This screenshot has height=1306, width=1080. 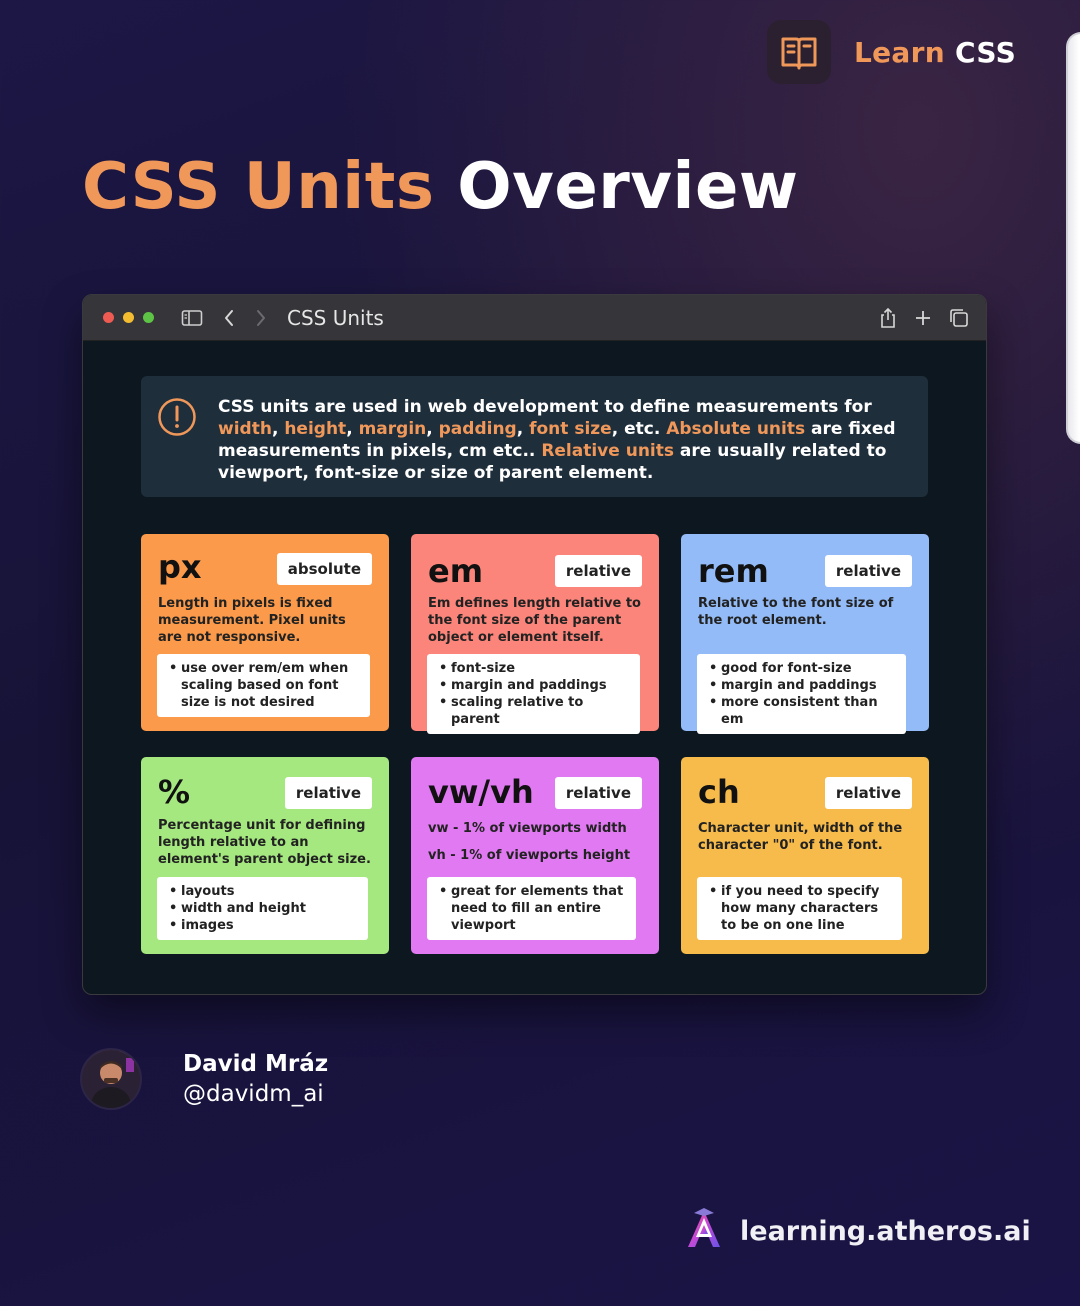 What do you see at coordinates (799, 52) in the screenshot?
I see `open-book-icon` at bounding box center [799, 52].